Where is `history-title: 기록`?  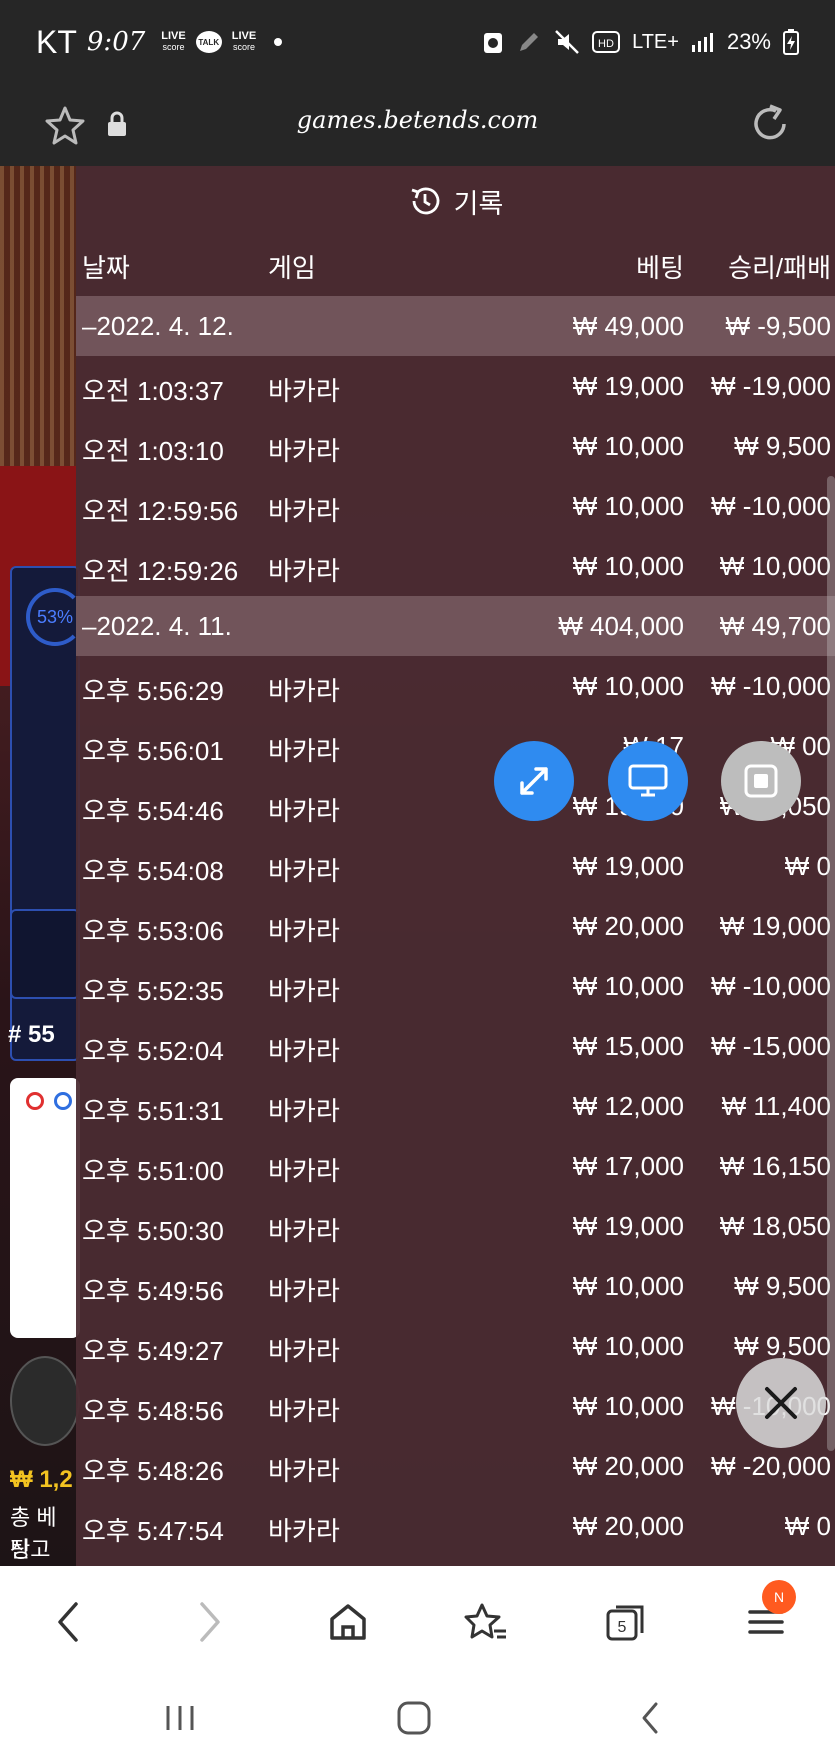
history-title: 기록 is located at coordinates (478, 203).